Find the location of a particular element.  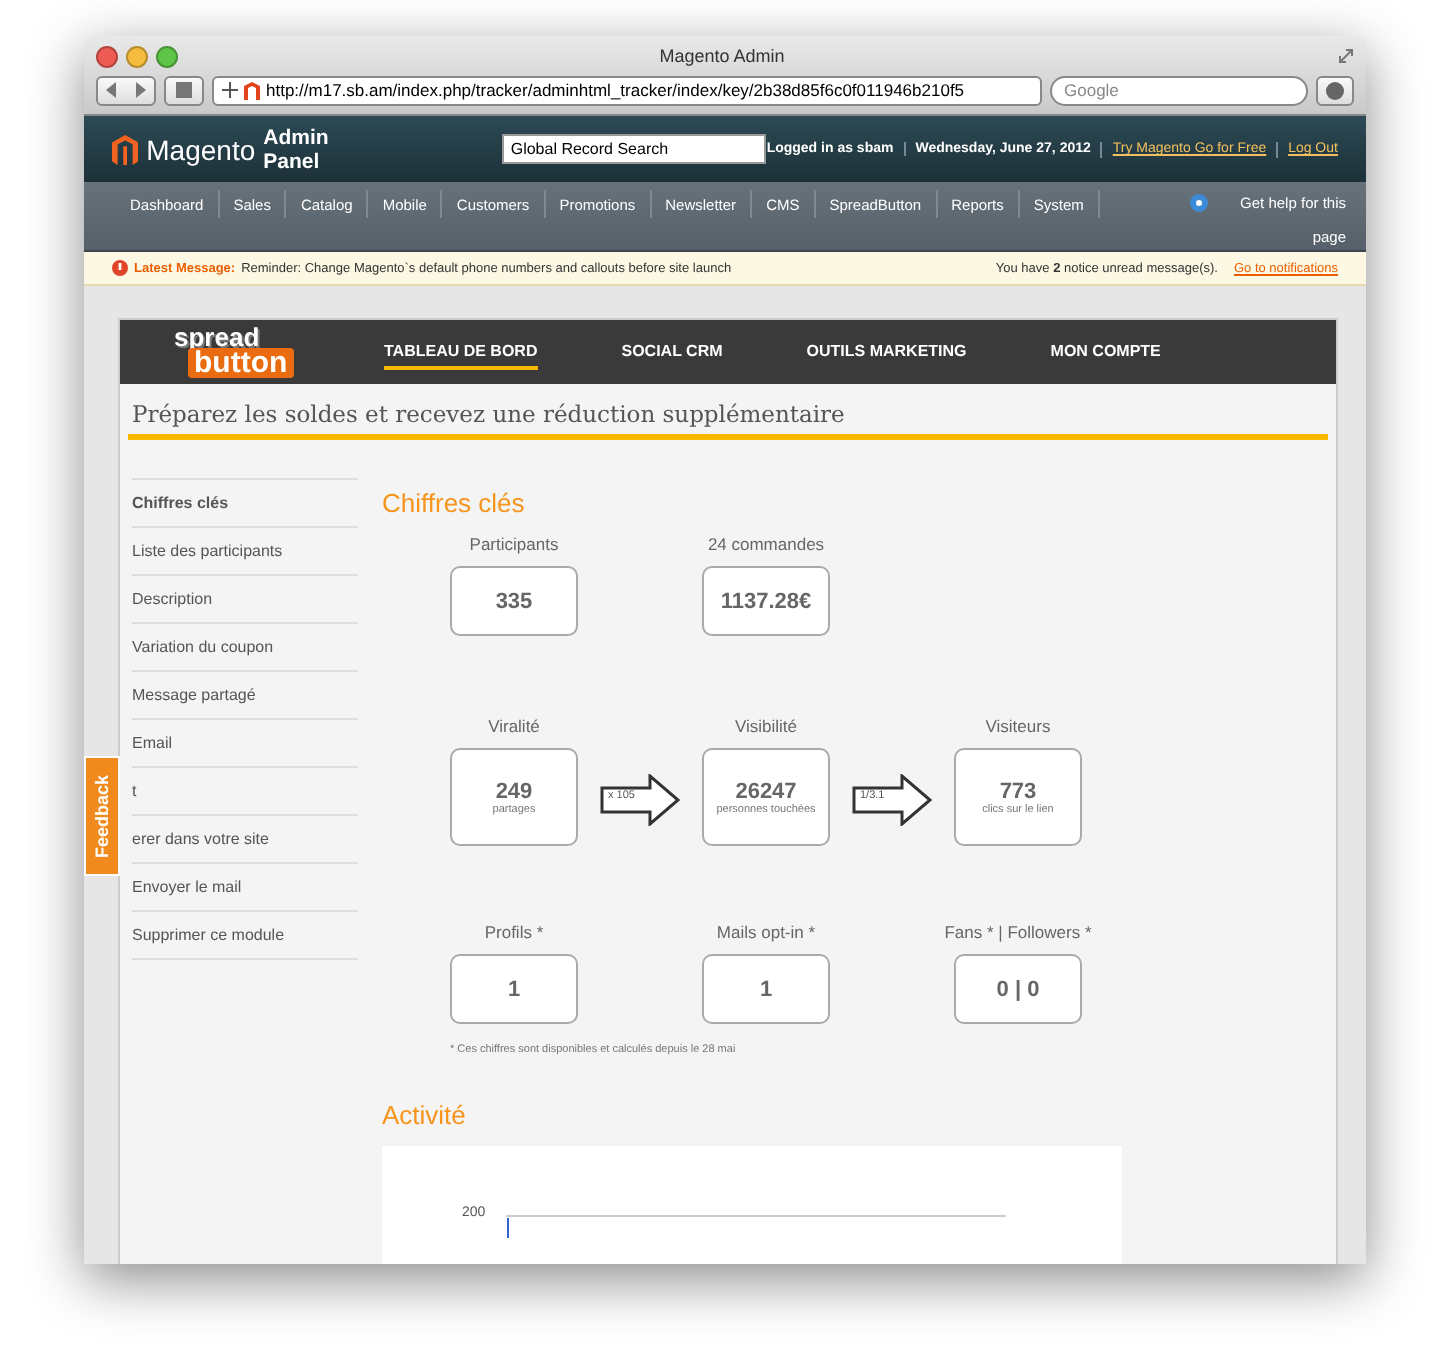

sidebar-item: Liste des participants is located at coordinates (245, 552).